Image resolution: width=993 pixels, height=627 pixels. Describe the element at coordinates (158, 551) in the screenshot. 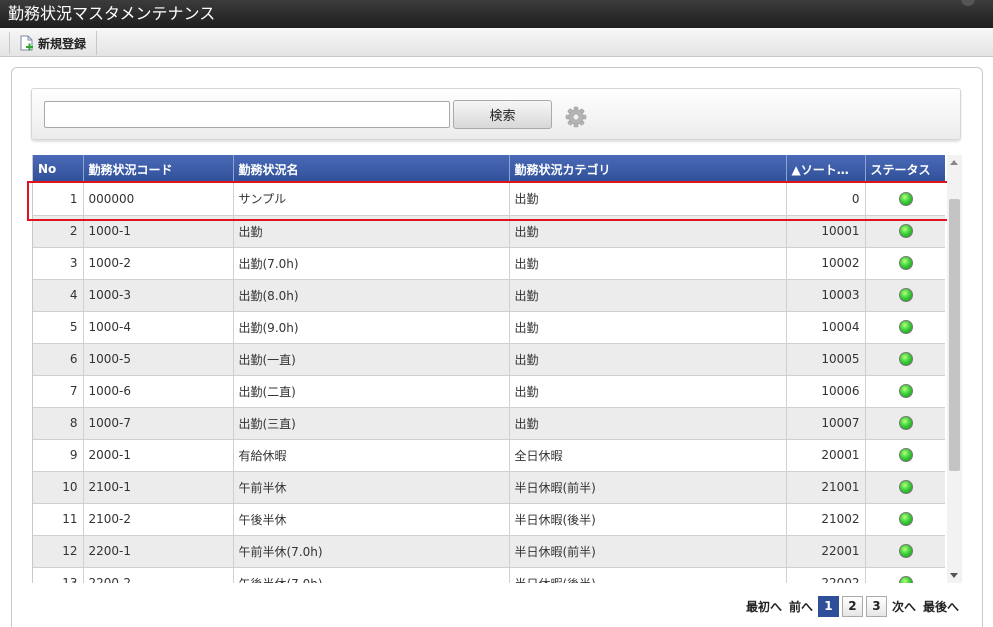

I see `row-code-cell: 2200-1` at that location.